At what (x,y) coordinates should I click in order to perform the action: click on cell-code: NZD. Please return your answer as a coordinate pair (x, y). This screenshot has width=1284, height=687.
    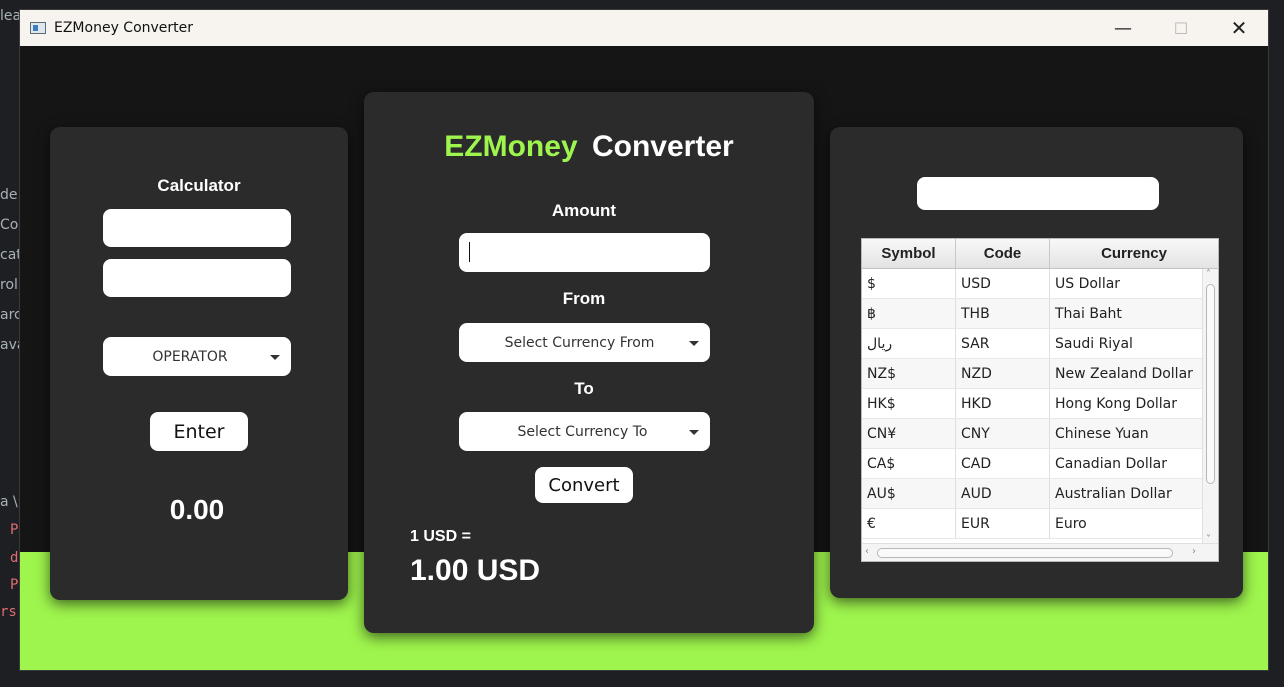
    Looking at the image, I should click on (1003, 373).